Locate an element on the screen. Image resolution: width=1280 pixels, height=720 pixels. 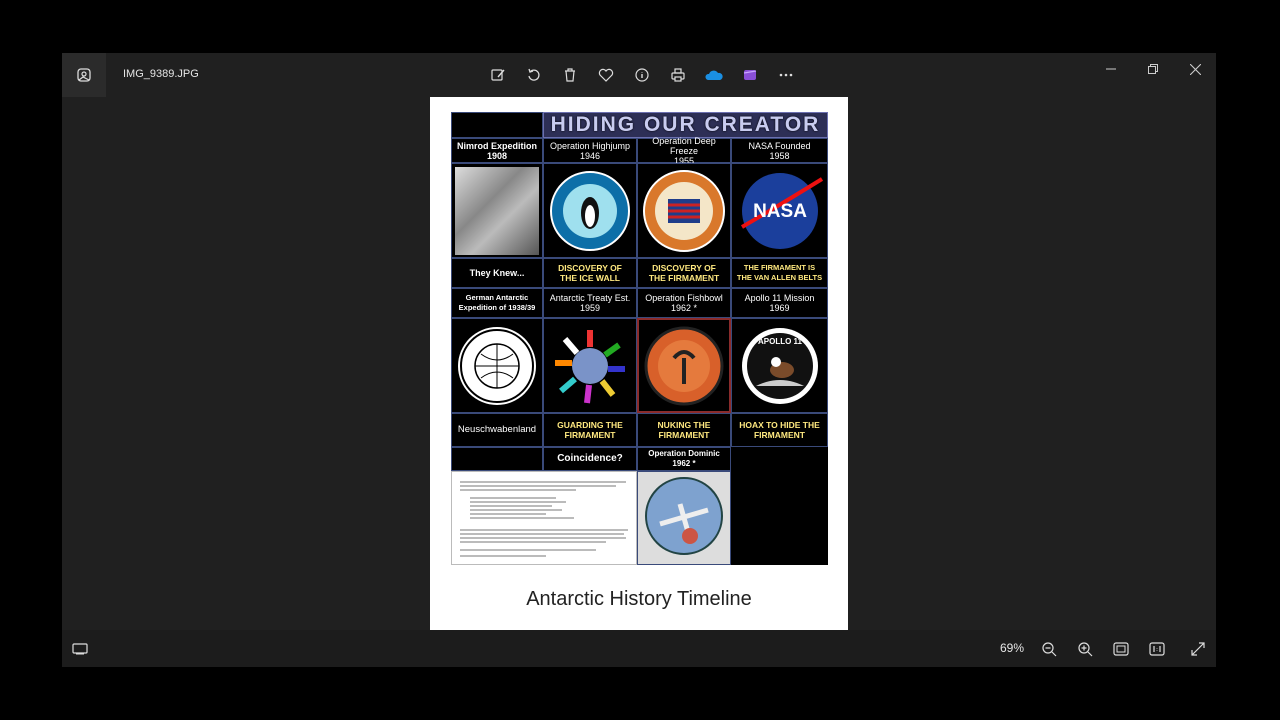
full-screen-icon is located at coordinates (1198, 649).